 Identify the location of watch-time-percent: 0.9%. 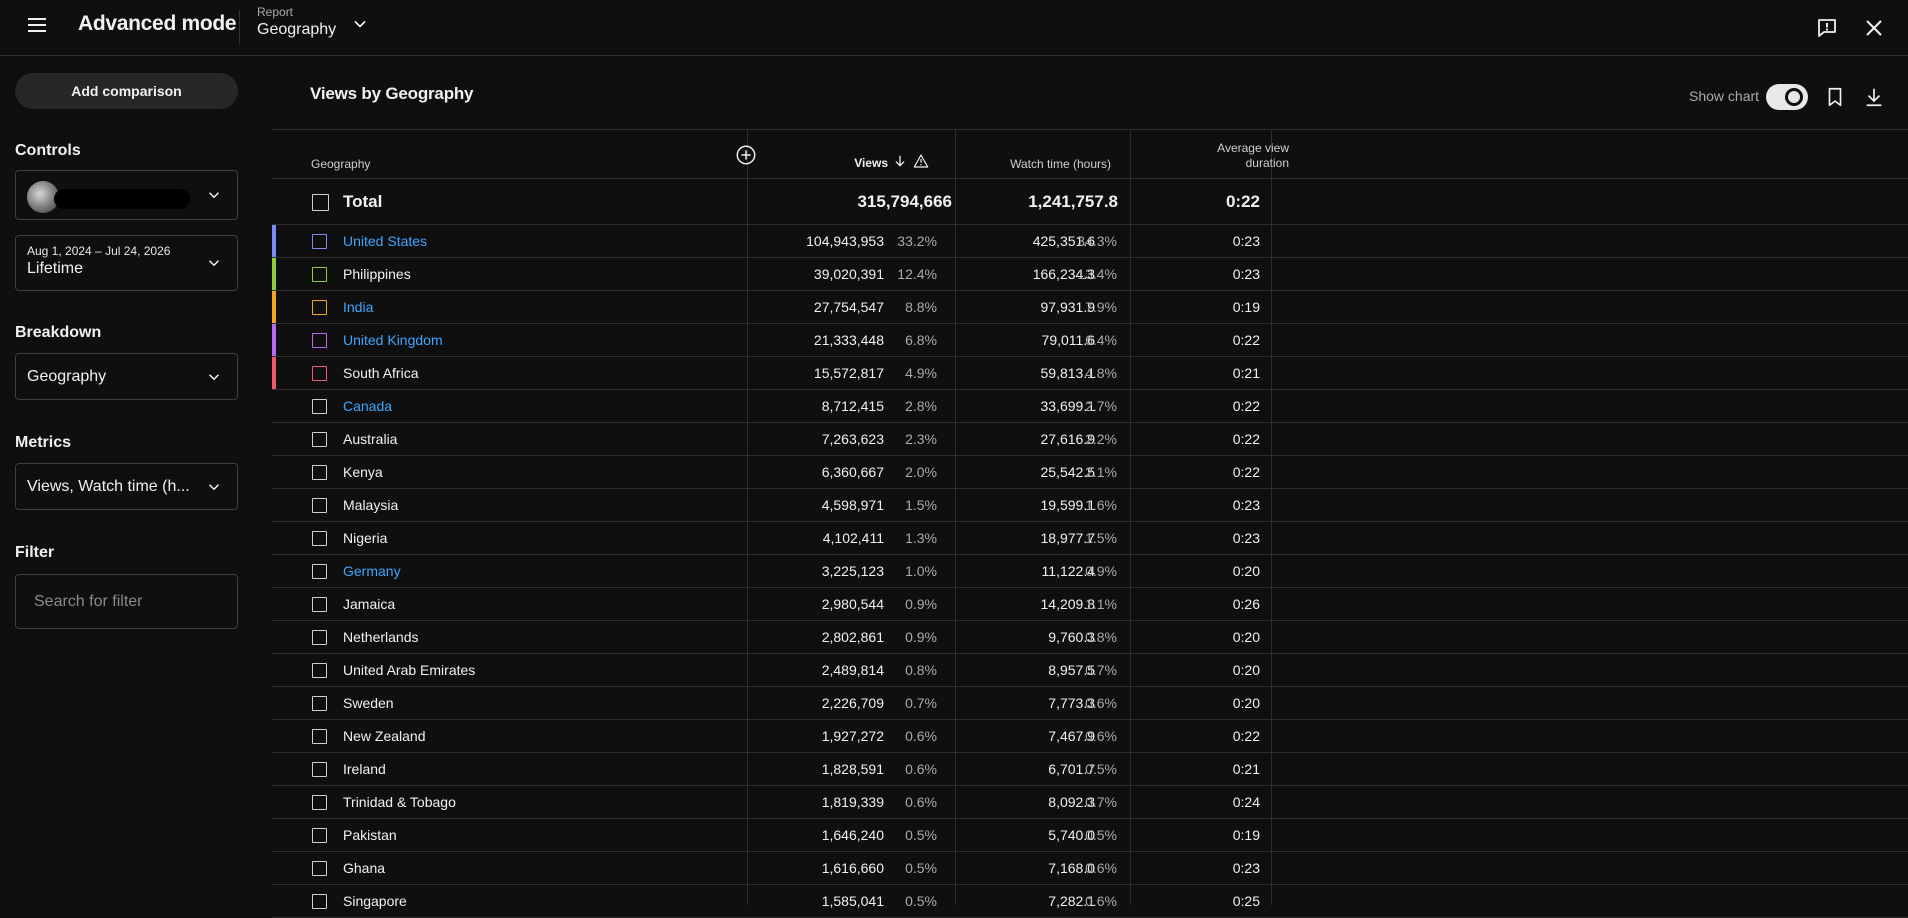
(1101, 571).